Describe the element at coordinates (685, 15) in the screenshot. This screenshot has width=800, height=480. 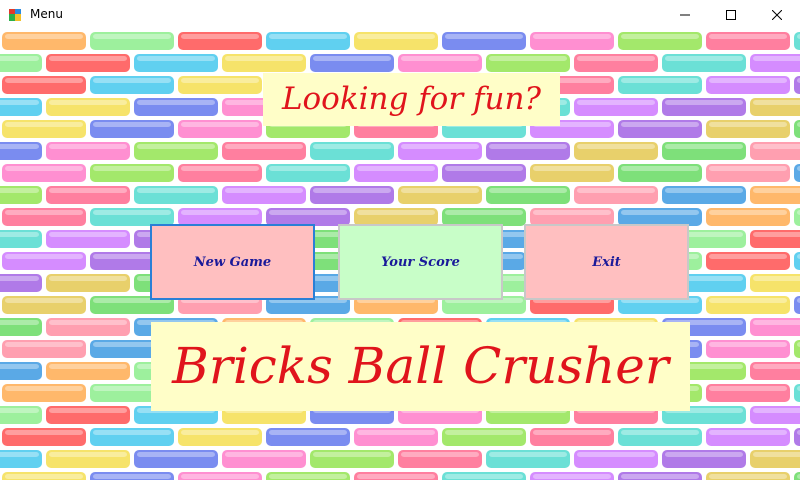
I see `minimize-button` at that location.